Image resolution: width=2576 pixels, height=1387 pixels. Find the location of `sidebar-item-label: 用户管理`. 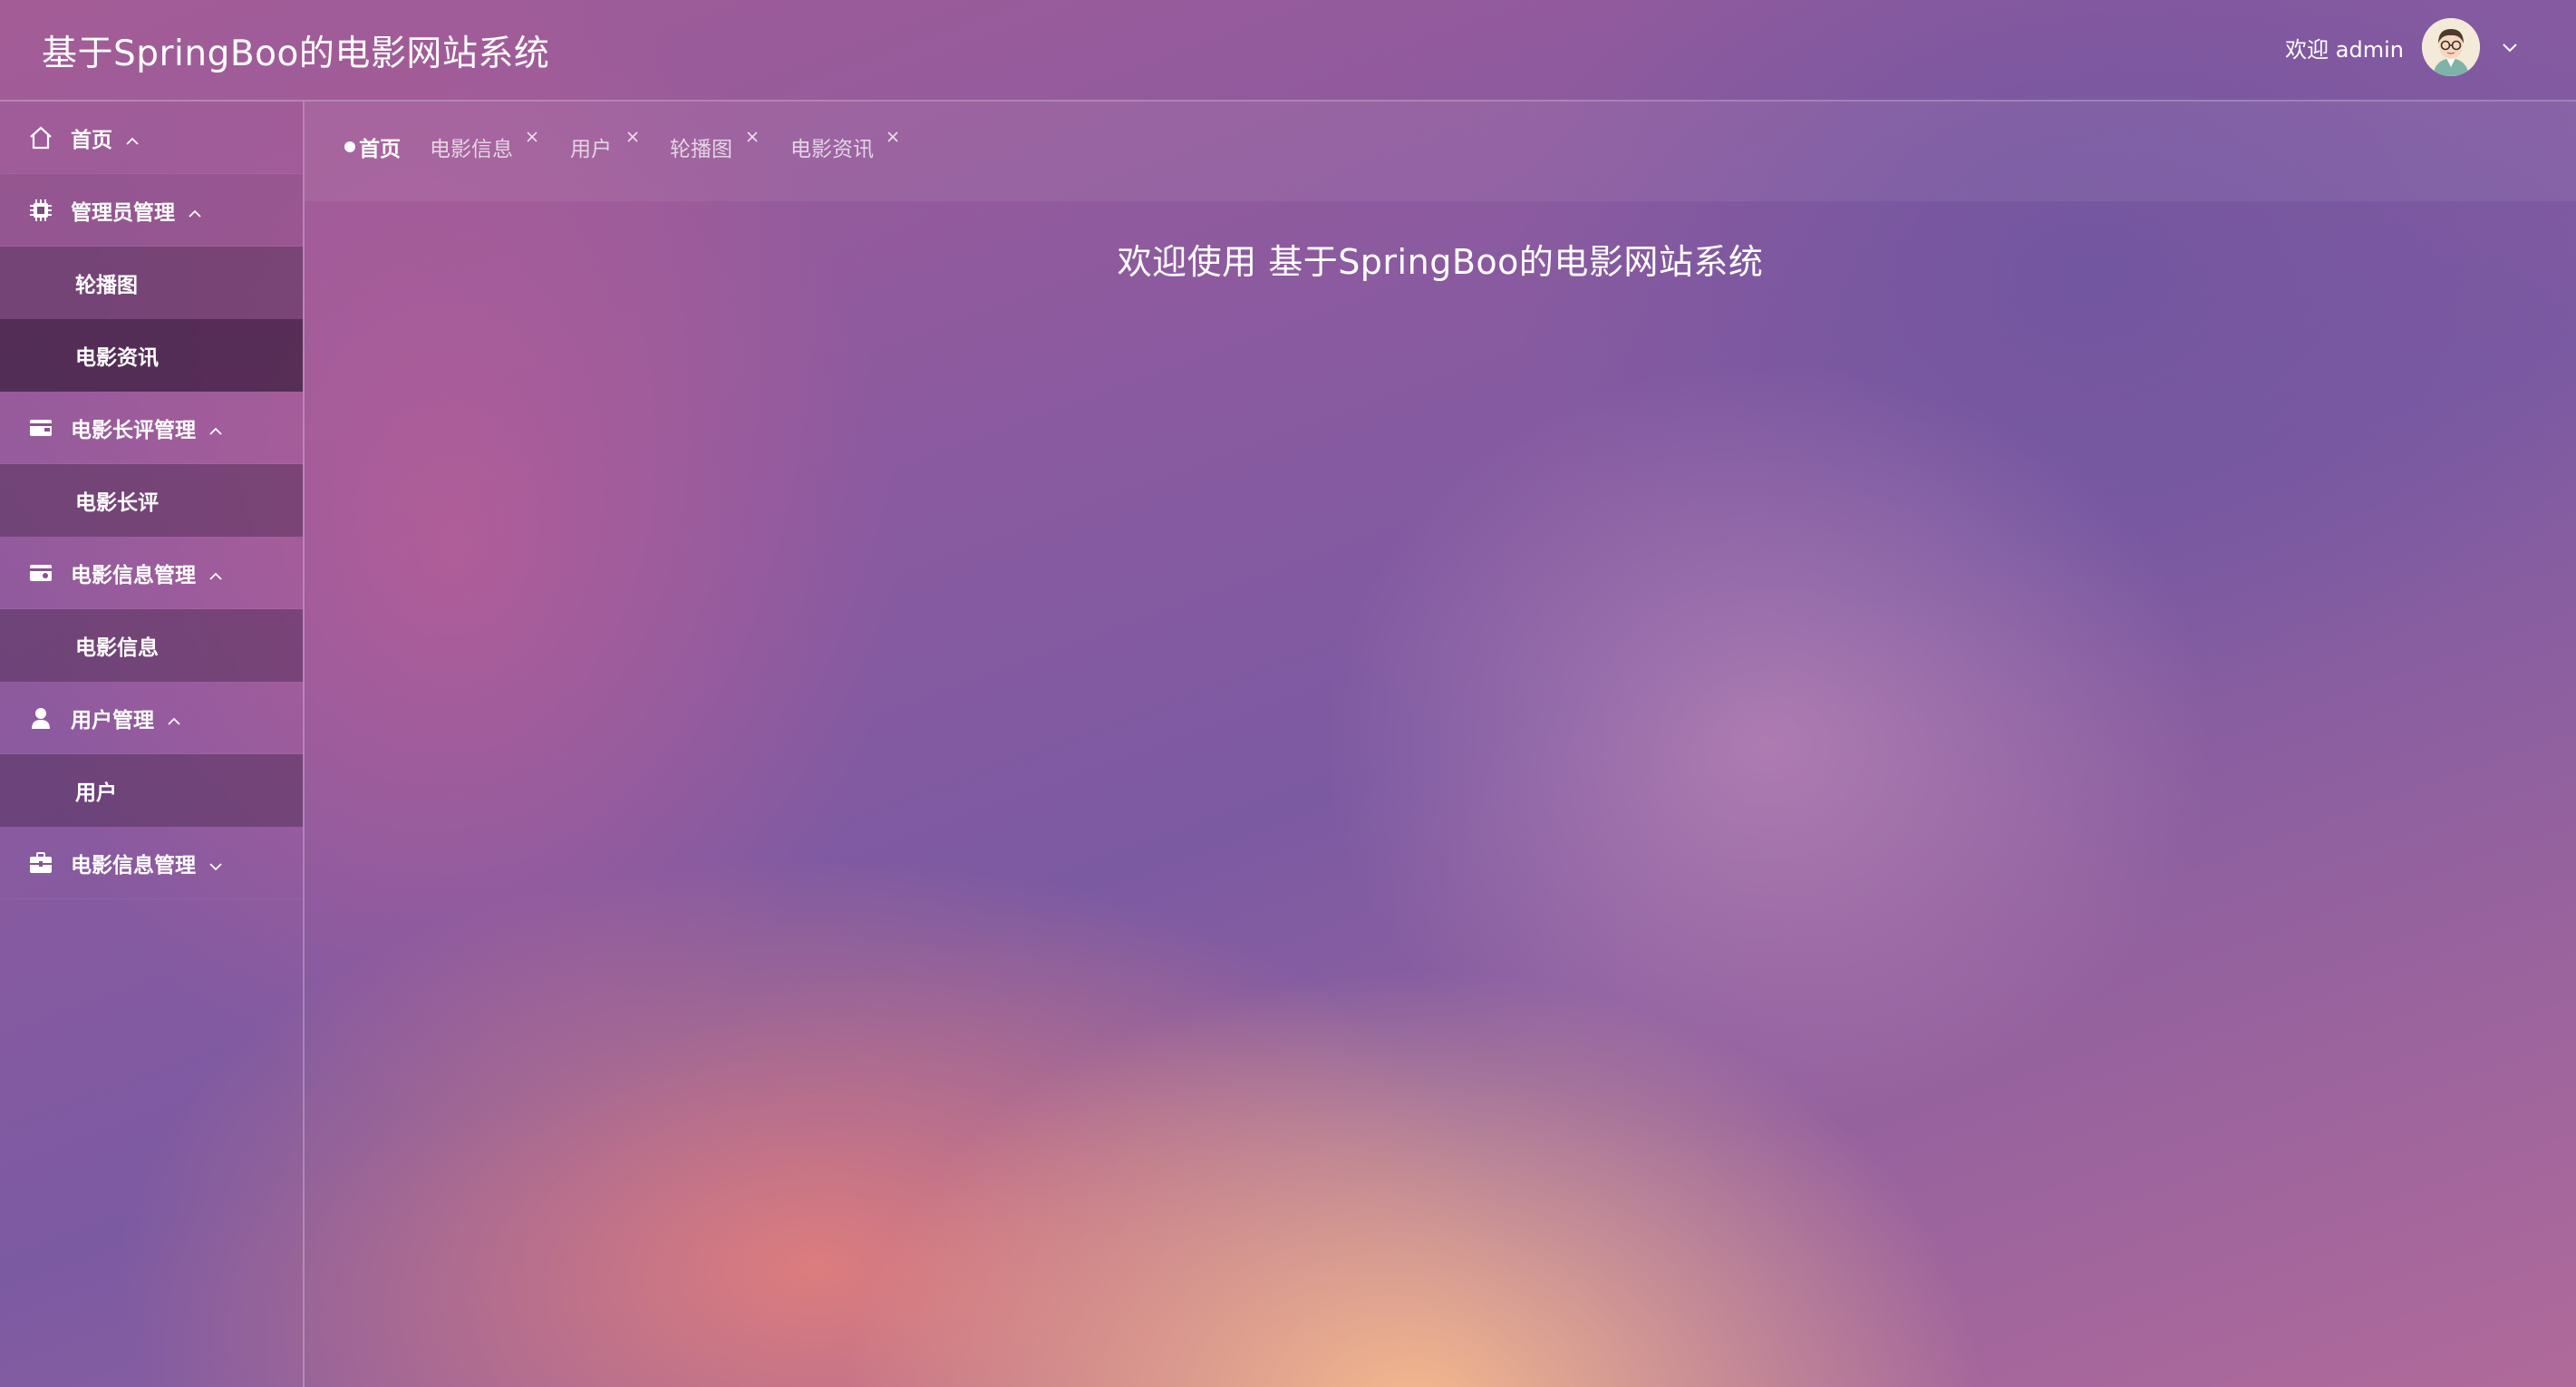

sidebar-item-label: 用户管理 is located at coordinates (112, 720).